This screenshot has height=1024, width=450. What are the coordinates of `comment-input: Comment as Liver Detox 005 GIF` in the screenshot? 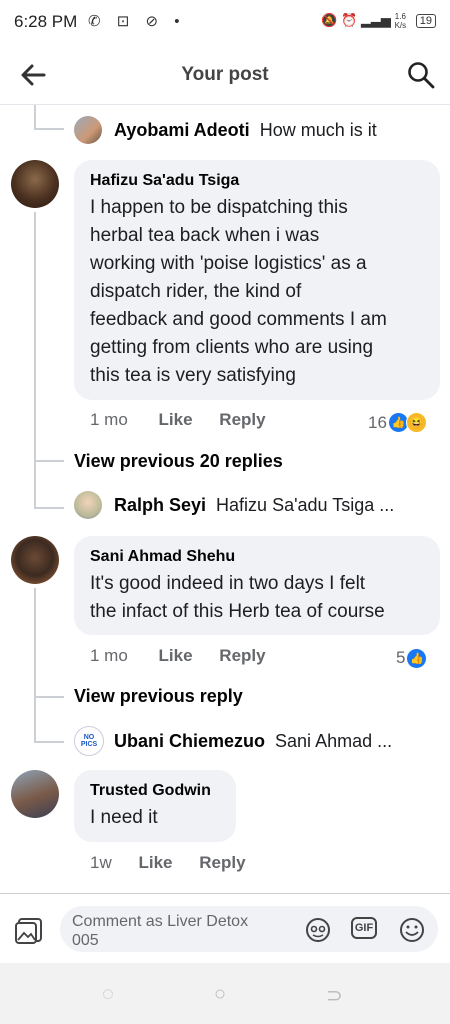 It's located at (249, 929).